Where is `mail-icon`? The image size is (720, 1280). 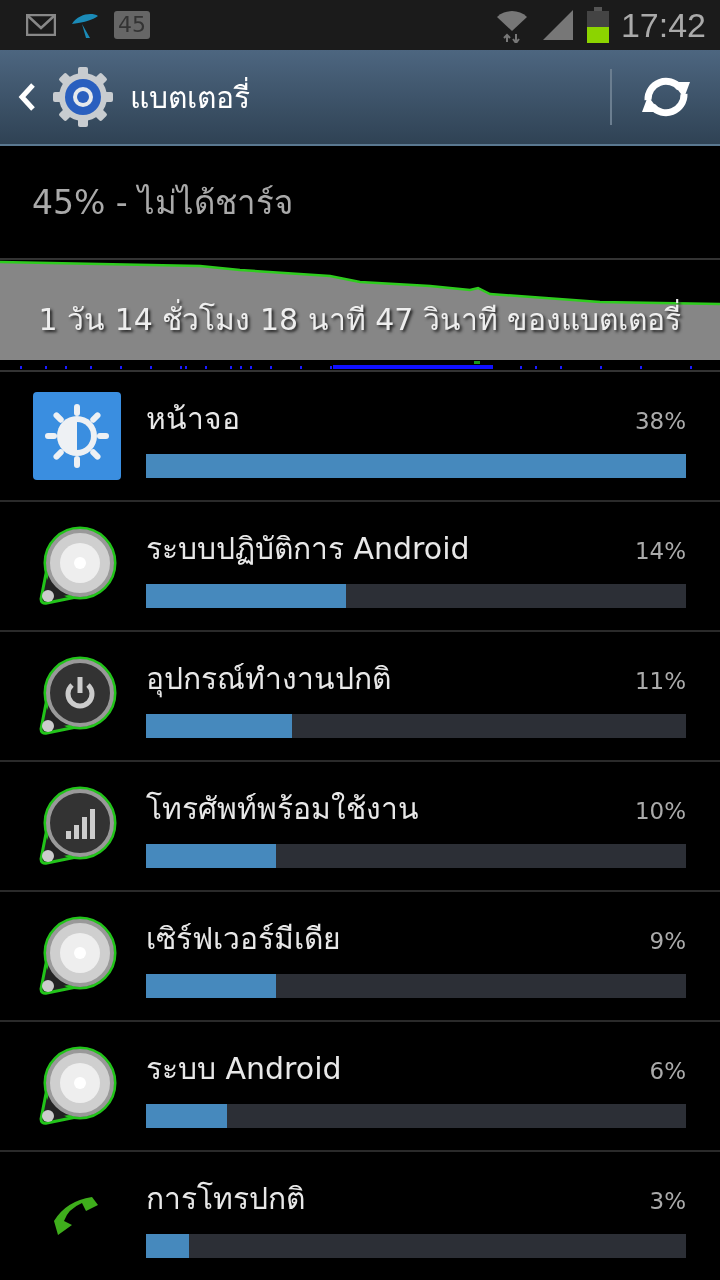 mail-icon is located at coordinates (41, 25).